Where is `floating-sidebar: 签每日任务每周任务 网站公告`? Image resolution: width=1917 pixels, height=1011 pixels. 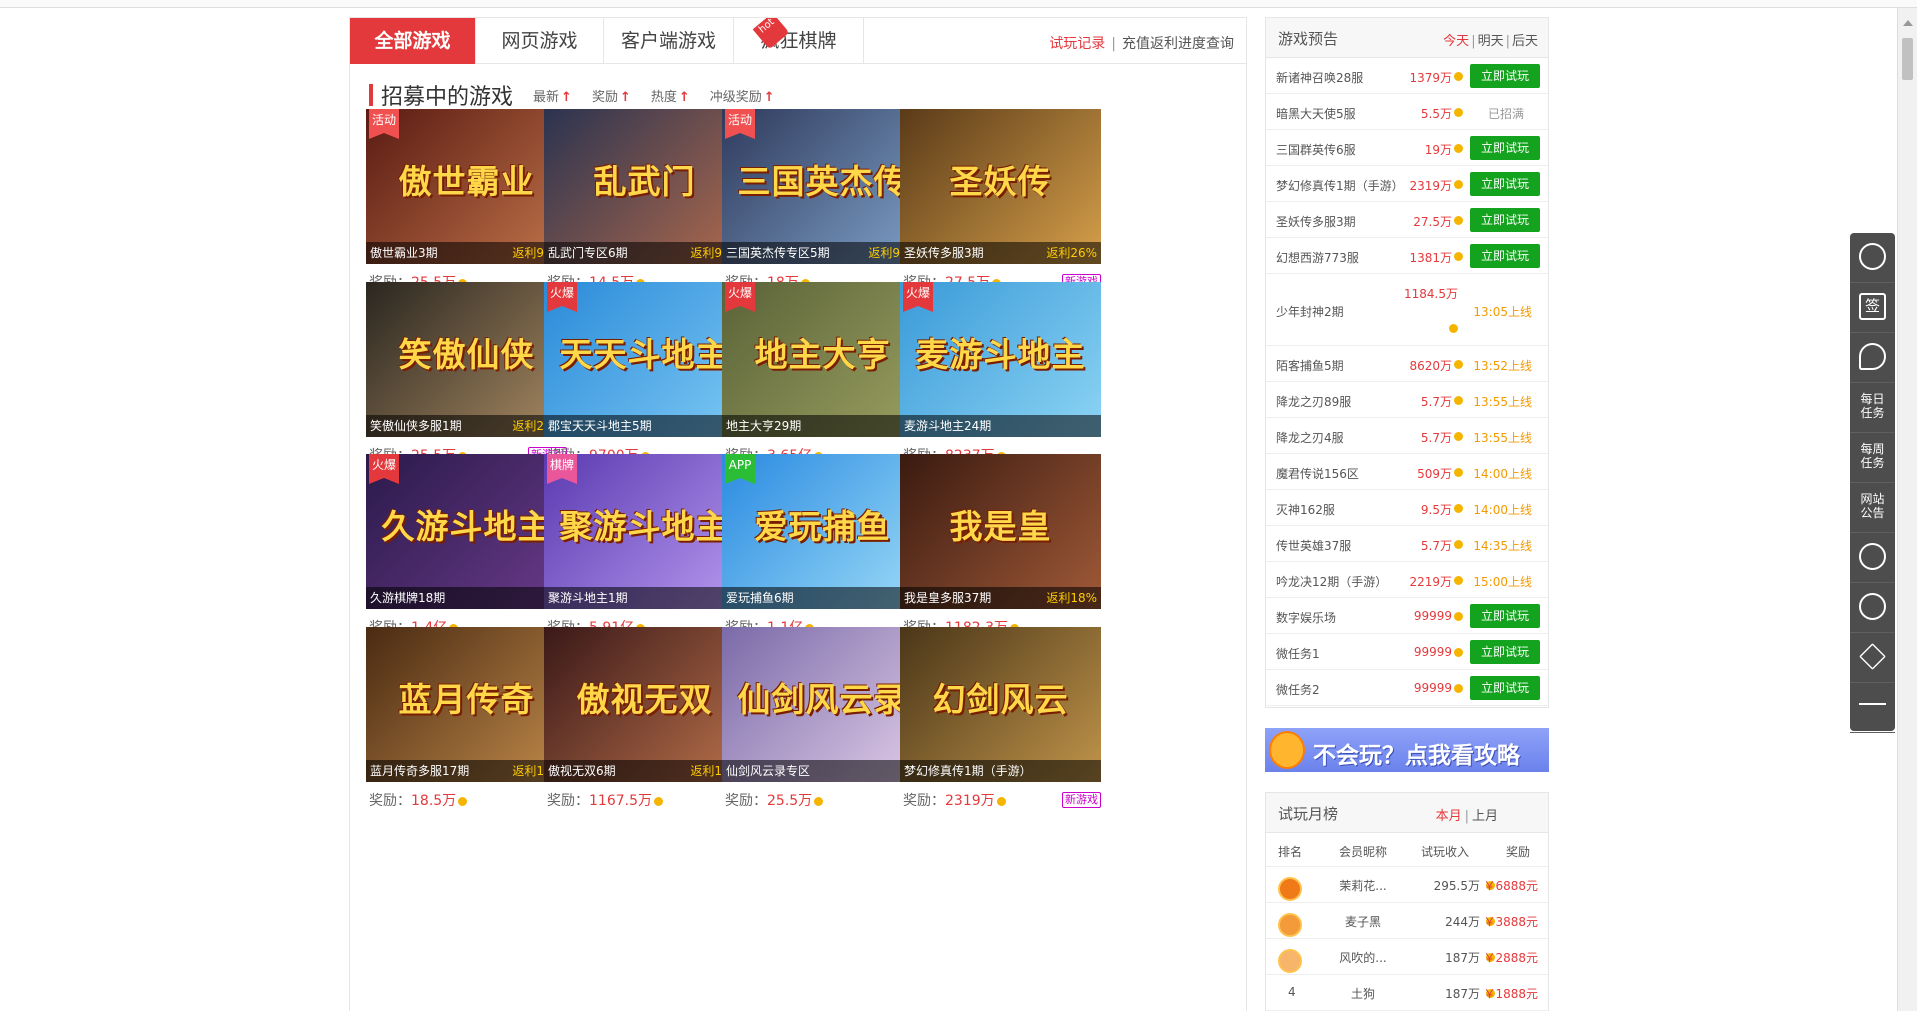
floating-sidebar: 签每日任务每周任务 网站公告 is located at coordinates (1872, 483).